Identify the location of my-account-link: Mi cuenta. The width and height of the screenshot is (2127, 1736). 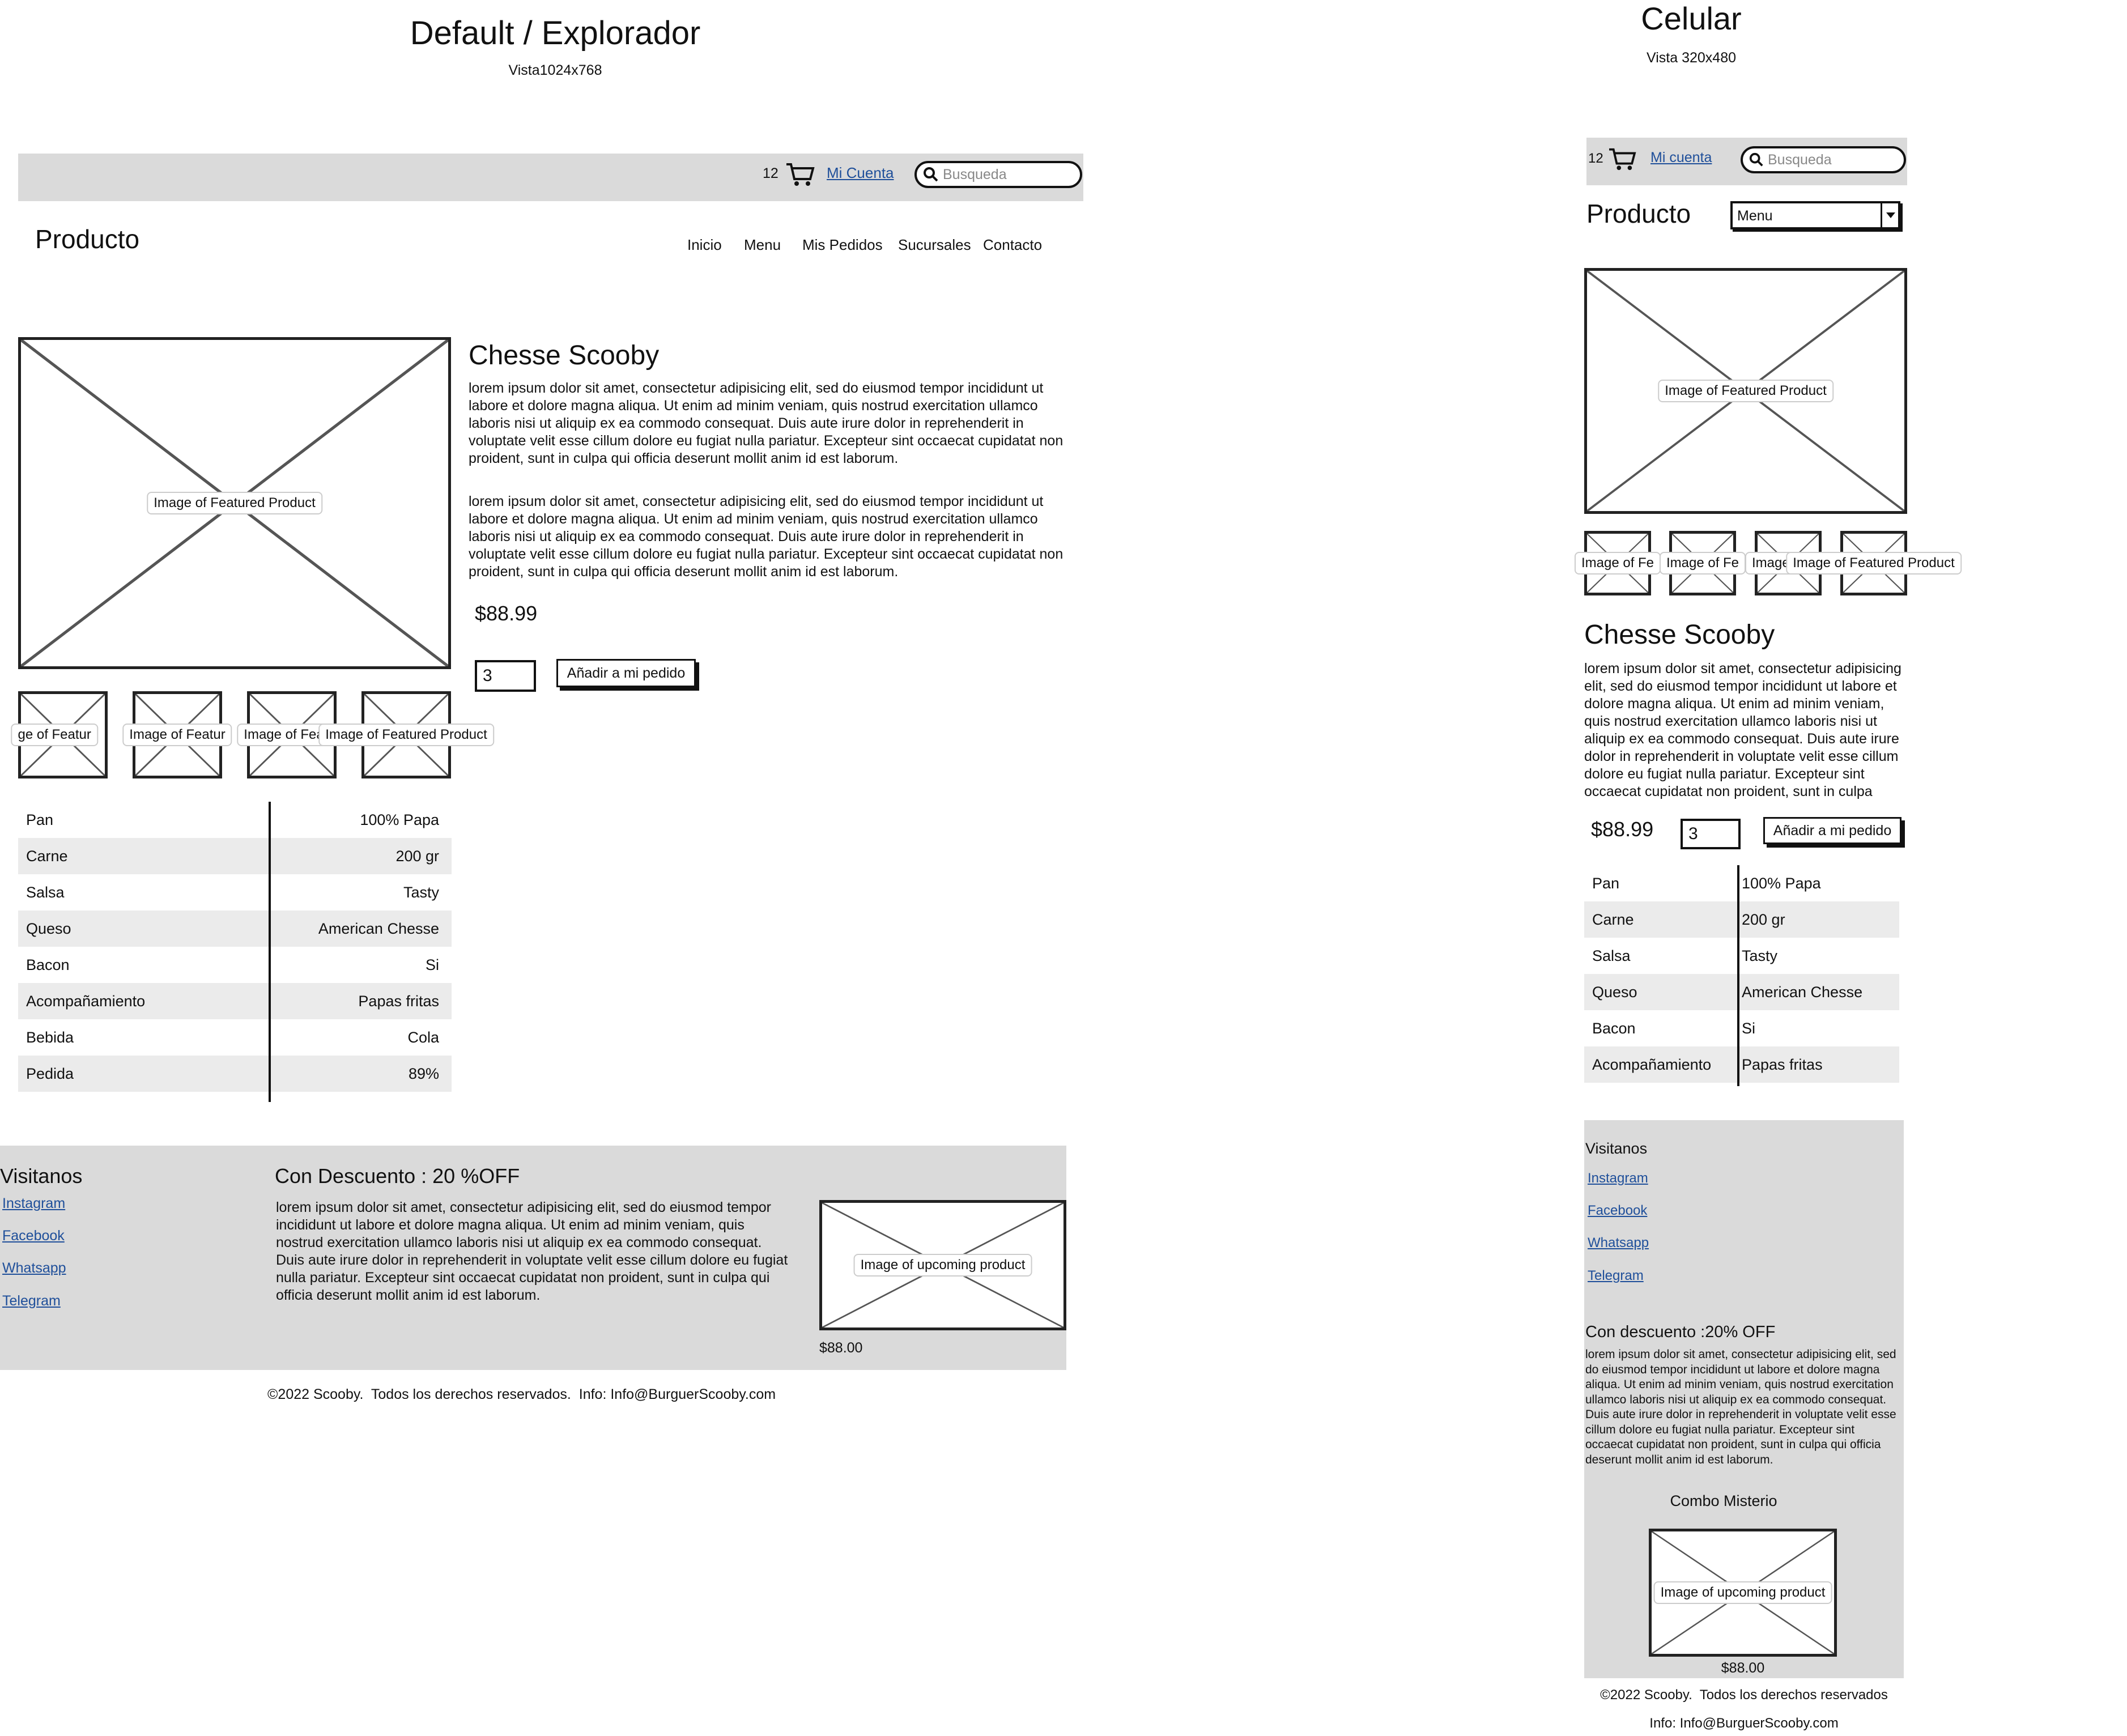
(1681, 158).